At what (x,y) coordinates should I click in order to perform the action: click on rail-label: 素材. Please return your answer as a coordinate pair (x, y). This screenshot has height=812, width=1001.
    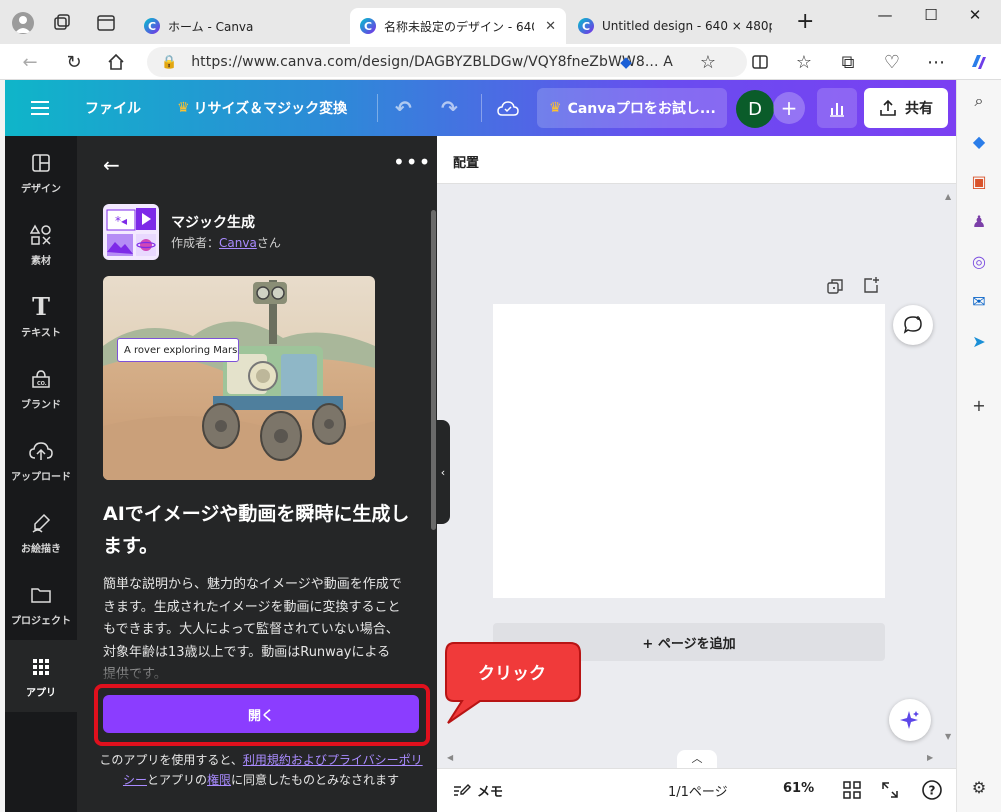
    Looking at the image, I should click on (41, 261).